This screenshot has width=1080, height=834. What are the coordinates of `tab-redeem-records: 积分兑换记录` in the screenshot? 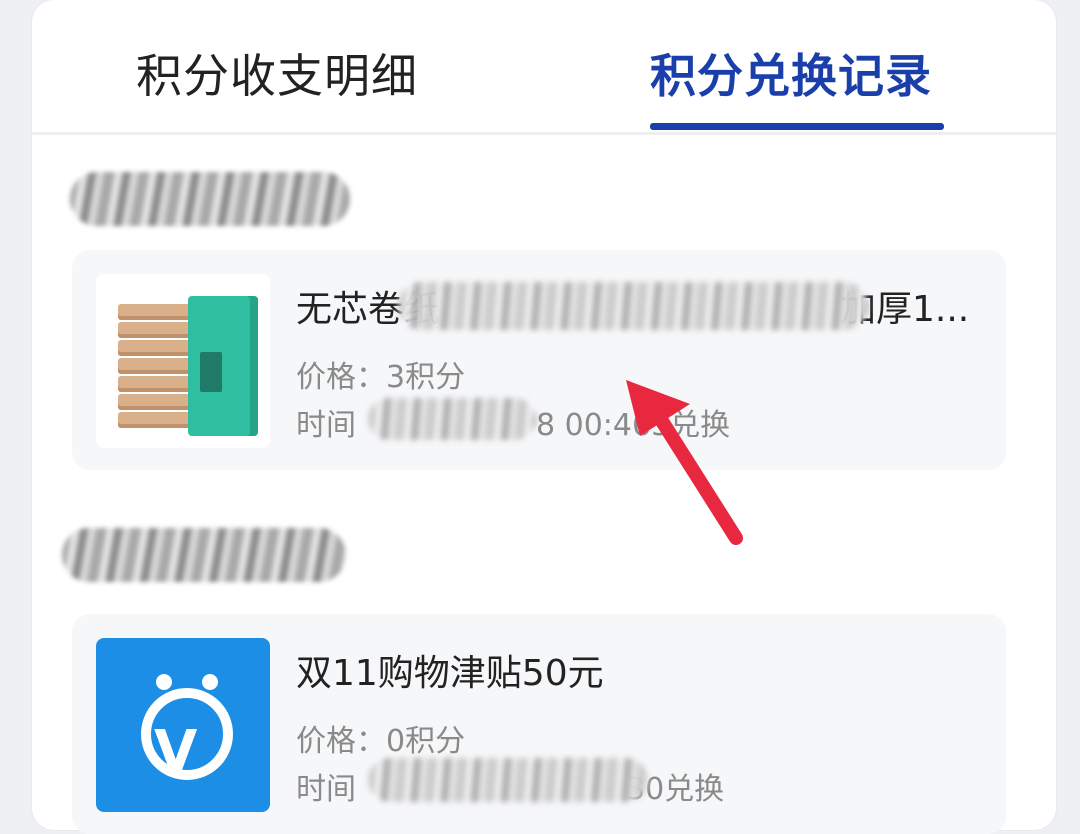 It's located at (791, 73).